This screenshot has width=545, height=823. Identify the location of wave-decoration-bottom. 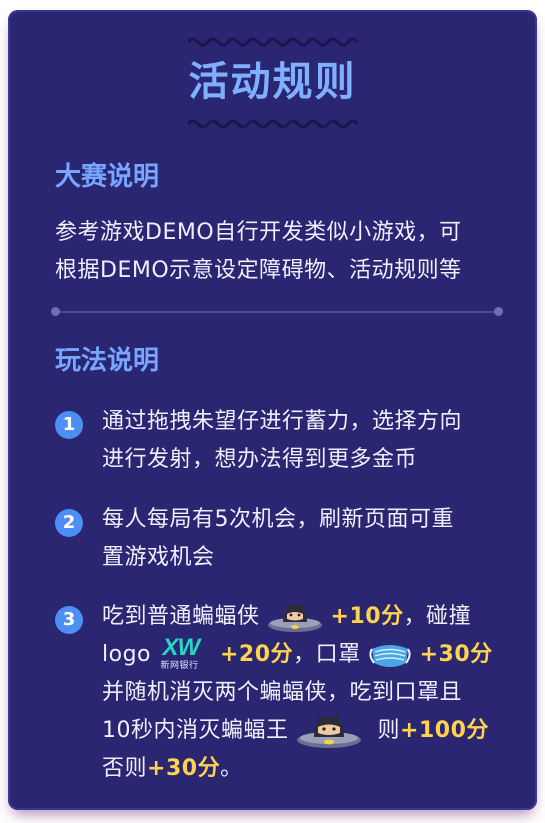
(273, 124).